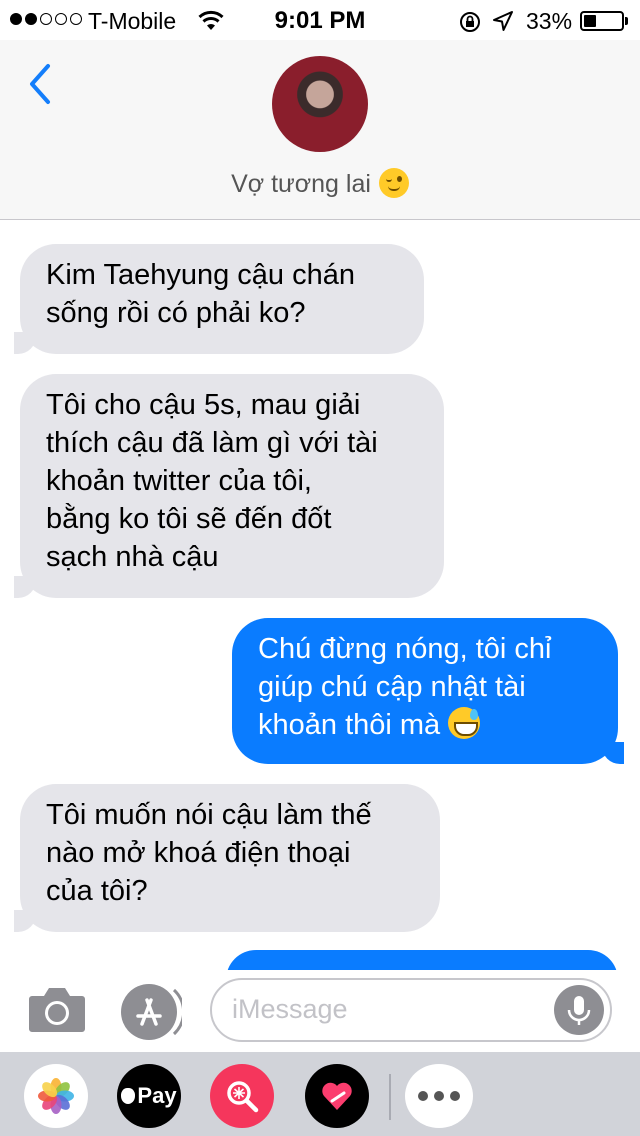  Describe the element at coordinates (464, 723) in the screenshot. I see `grinning-sweat-emoji` at that location.